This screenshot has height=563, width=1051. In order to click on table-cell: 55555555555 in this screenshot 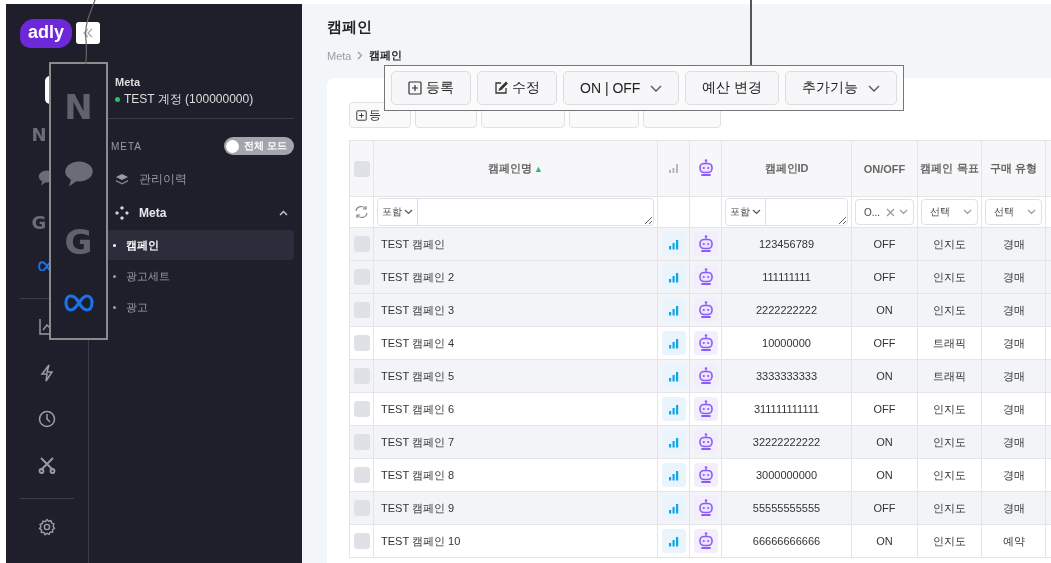, I will do `click(786, 508)`.